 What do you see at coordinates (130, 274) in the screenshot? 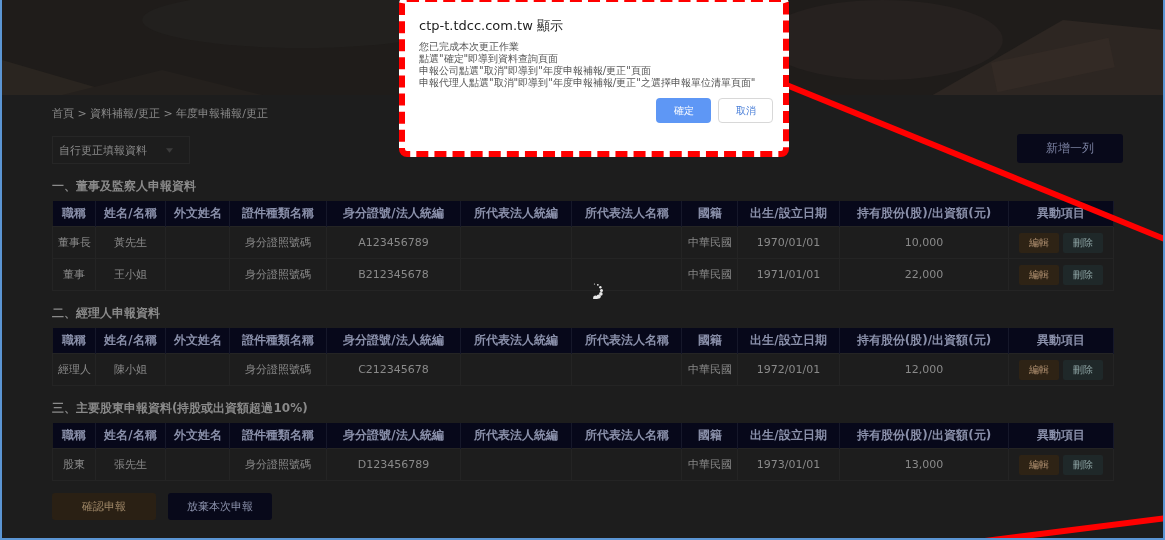
I see `table-cell: 王小姐` at bounding box center [130, 274].